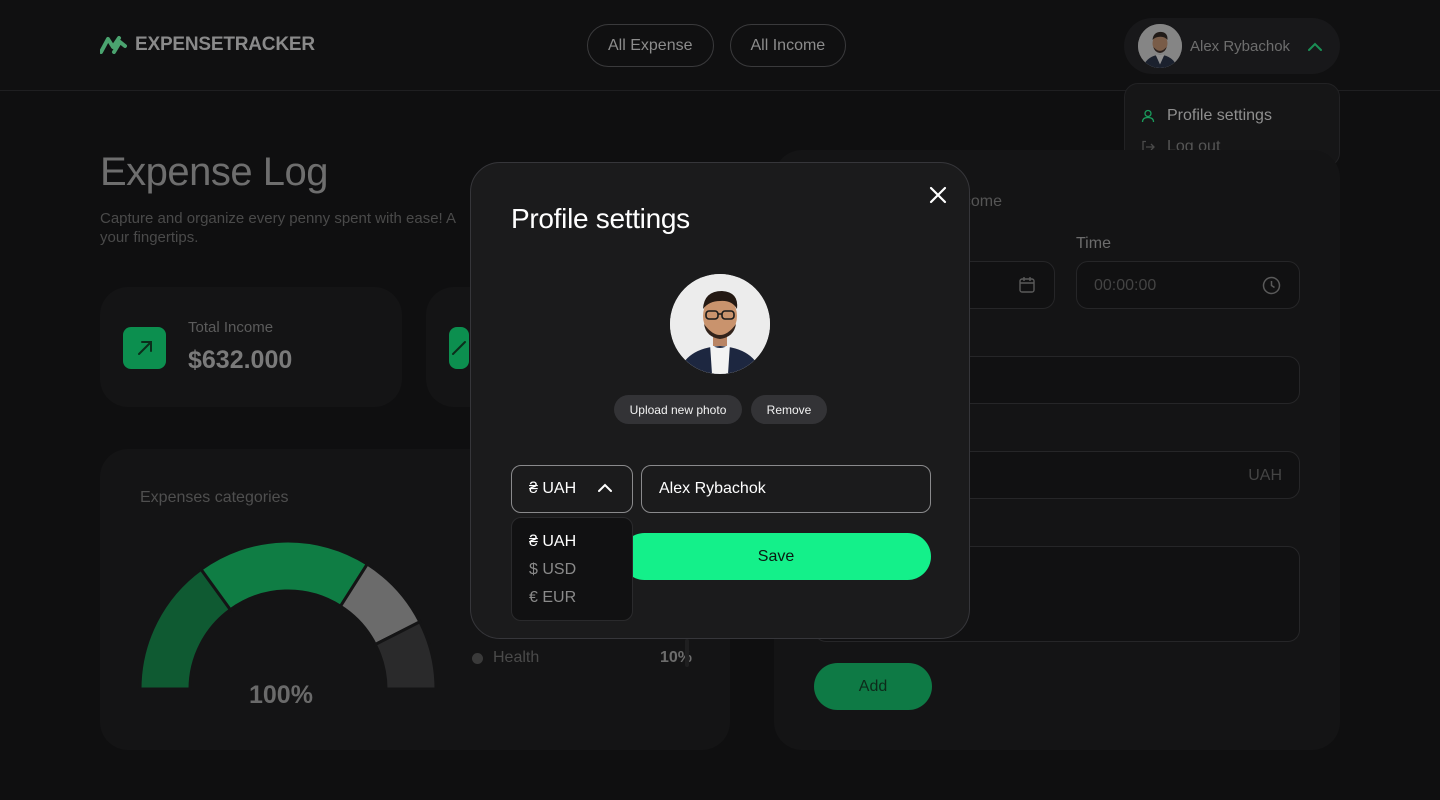 The height and width of the screenshot is (800, 1440). I want to click on profile-photo, so click(720, 324).